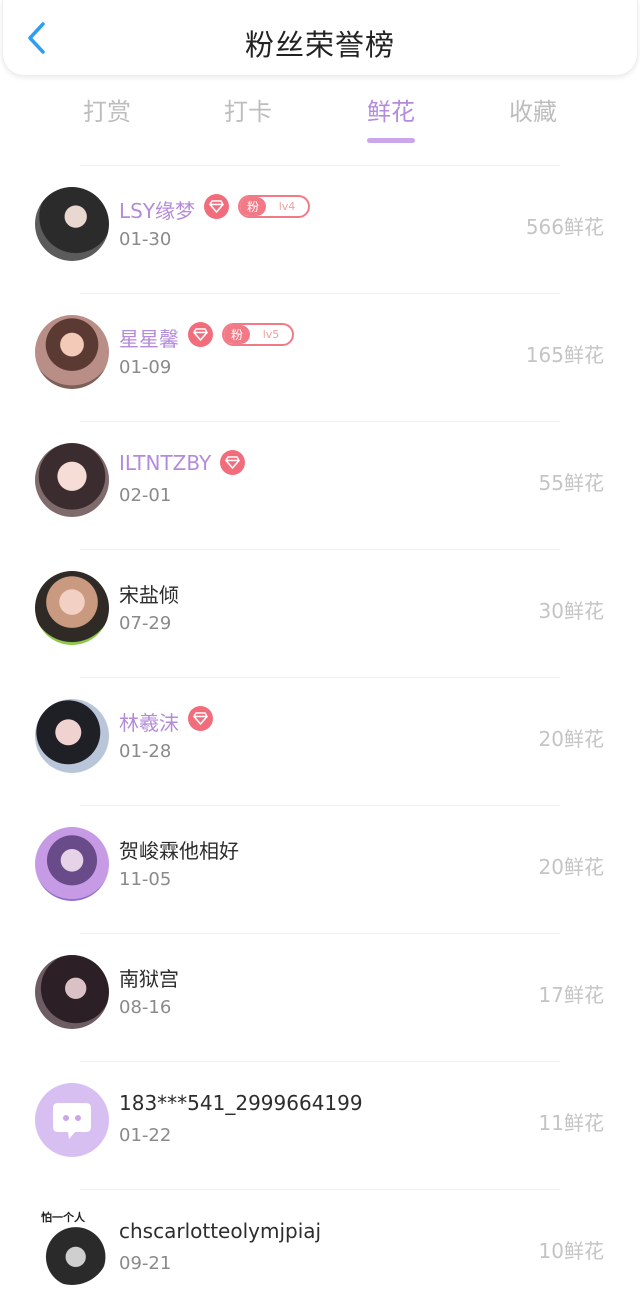 Image resolution: width=640 pixels, height=1289 pixels. Describe the element at coordinates (571, 995) in the screenshot. I see `flower-count: 17鲜花` at that location.